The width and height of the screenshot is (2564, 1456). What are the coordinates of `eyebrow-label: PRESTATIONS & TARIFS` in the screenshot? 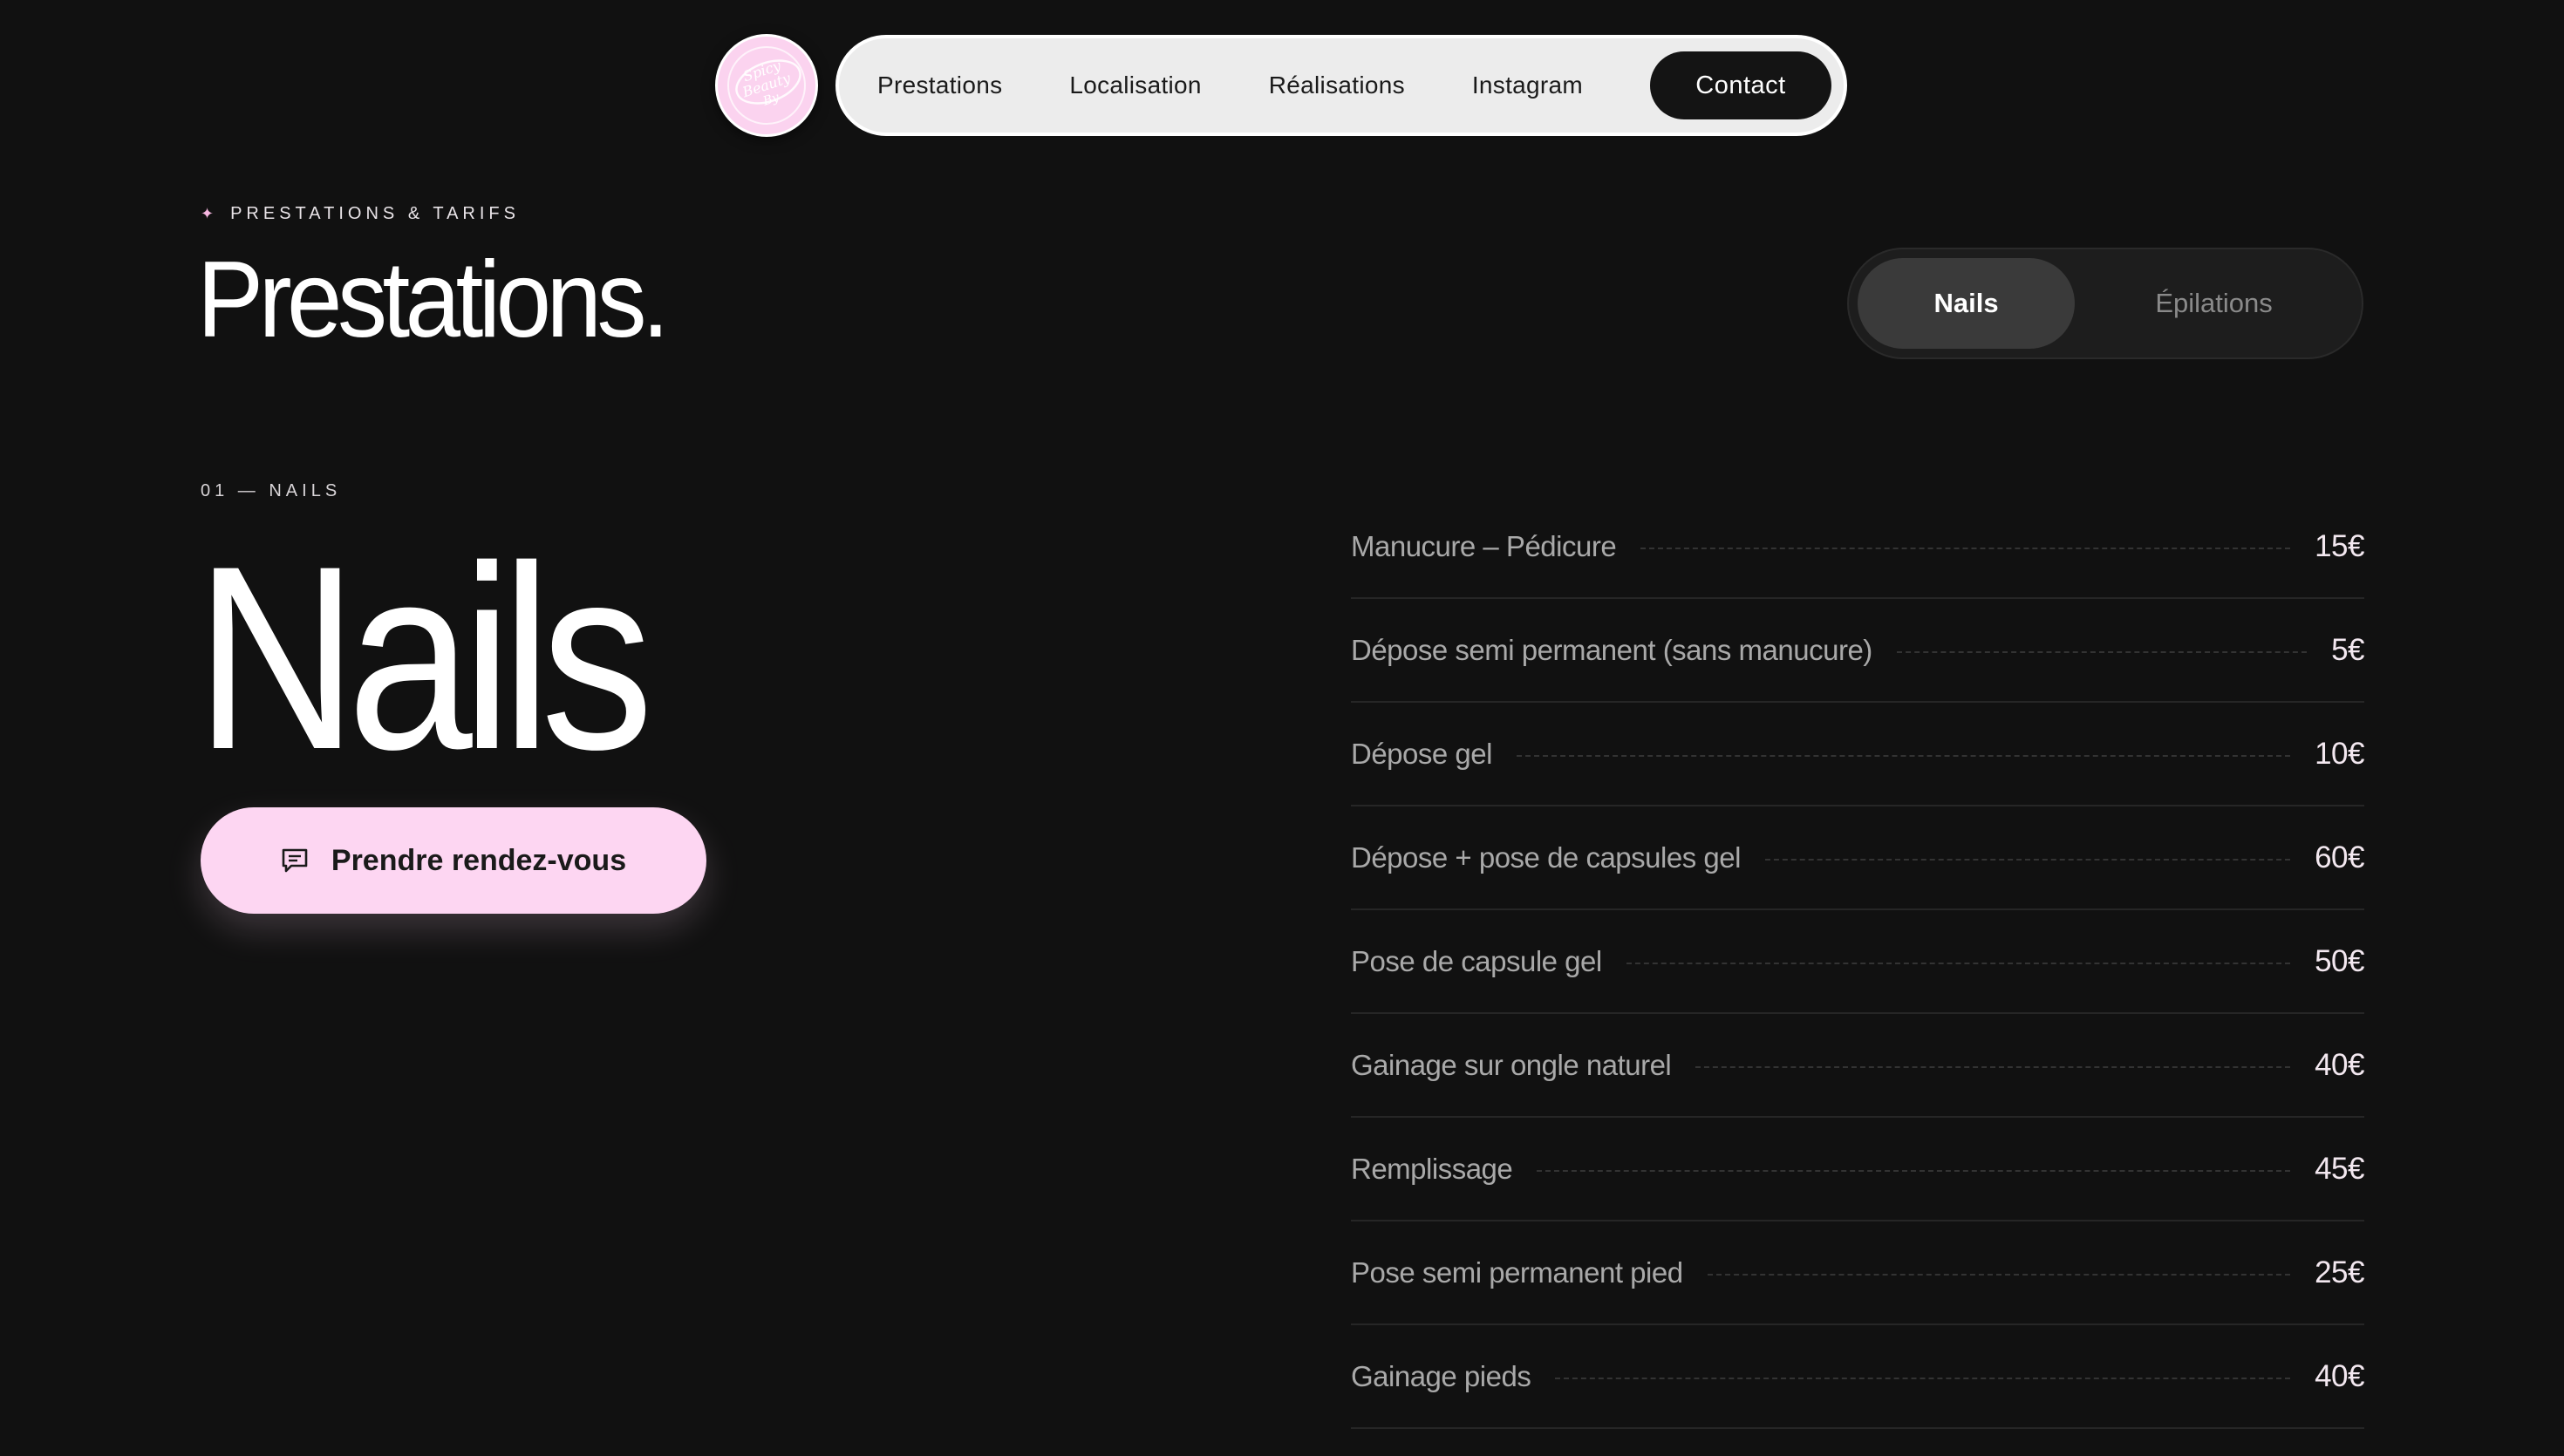 It's located at (375, 213).